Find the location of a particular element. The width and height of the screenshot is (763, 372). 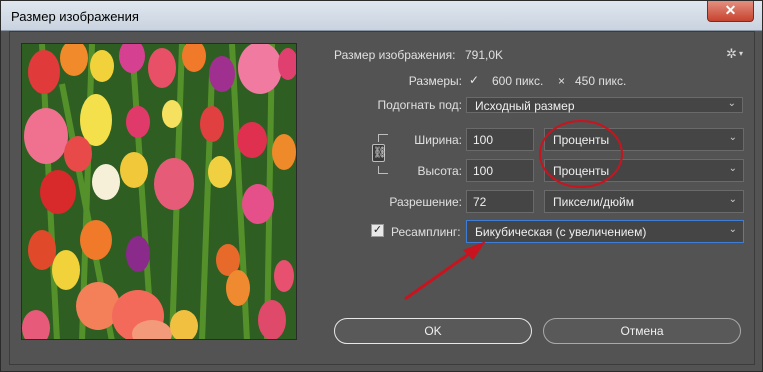

close-button: ✕ is located at coordinates (730, 11).